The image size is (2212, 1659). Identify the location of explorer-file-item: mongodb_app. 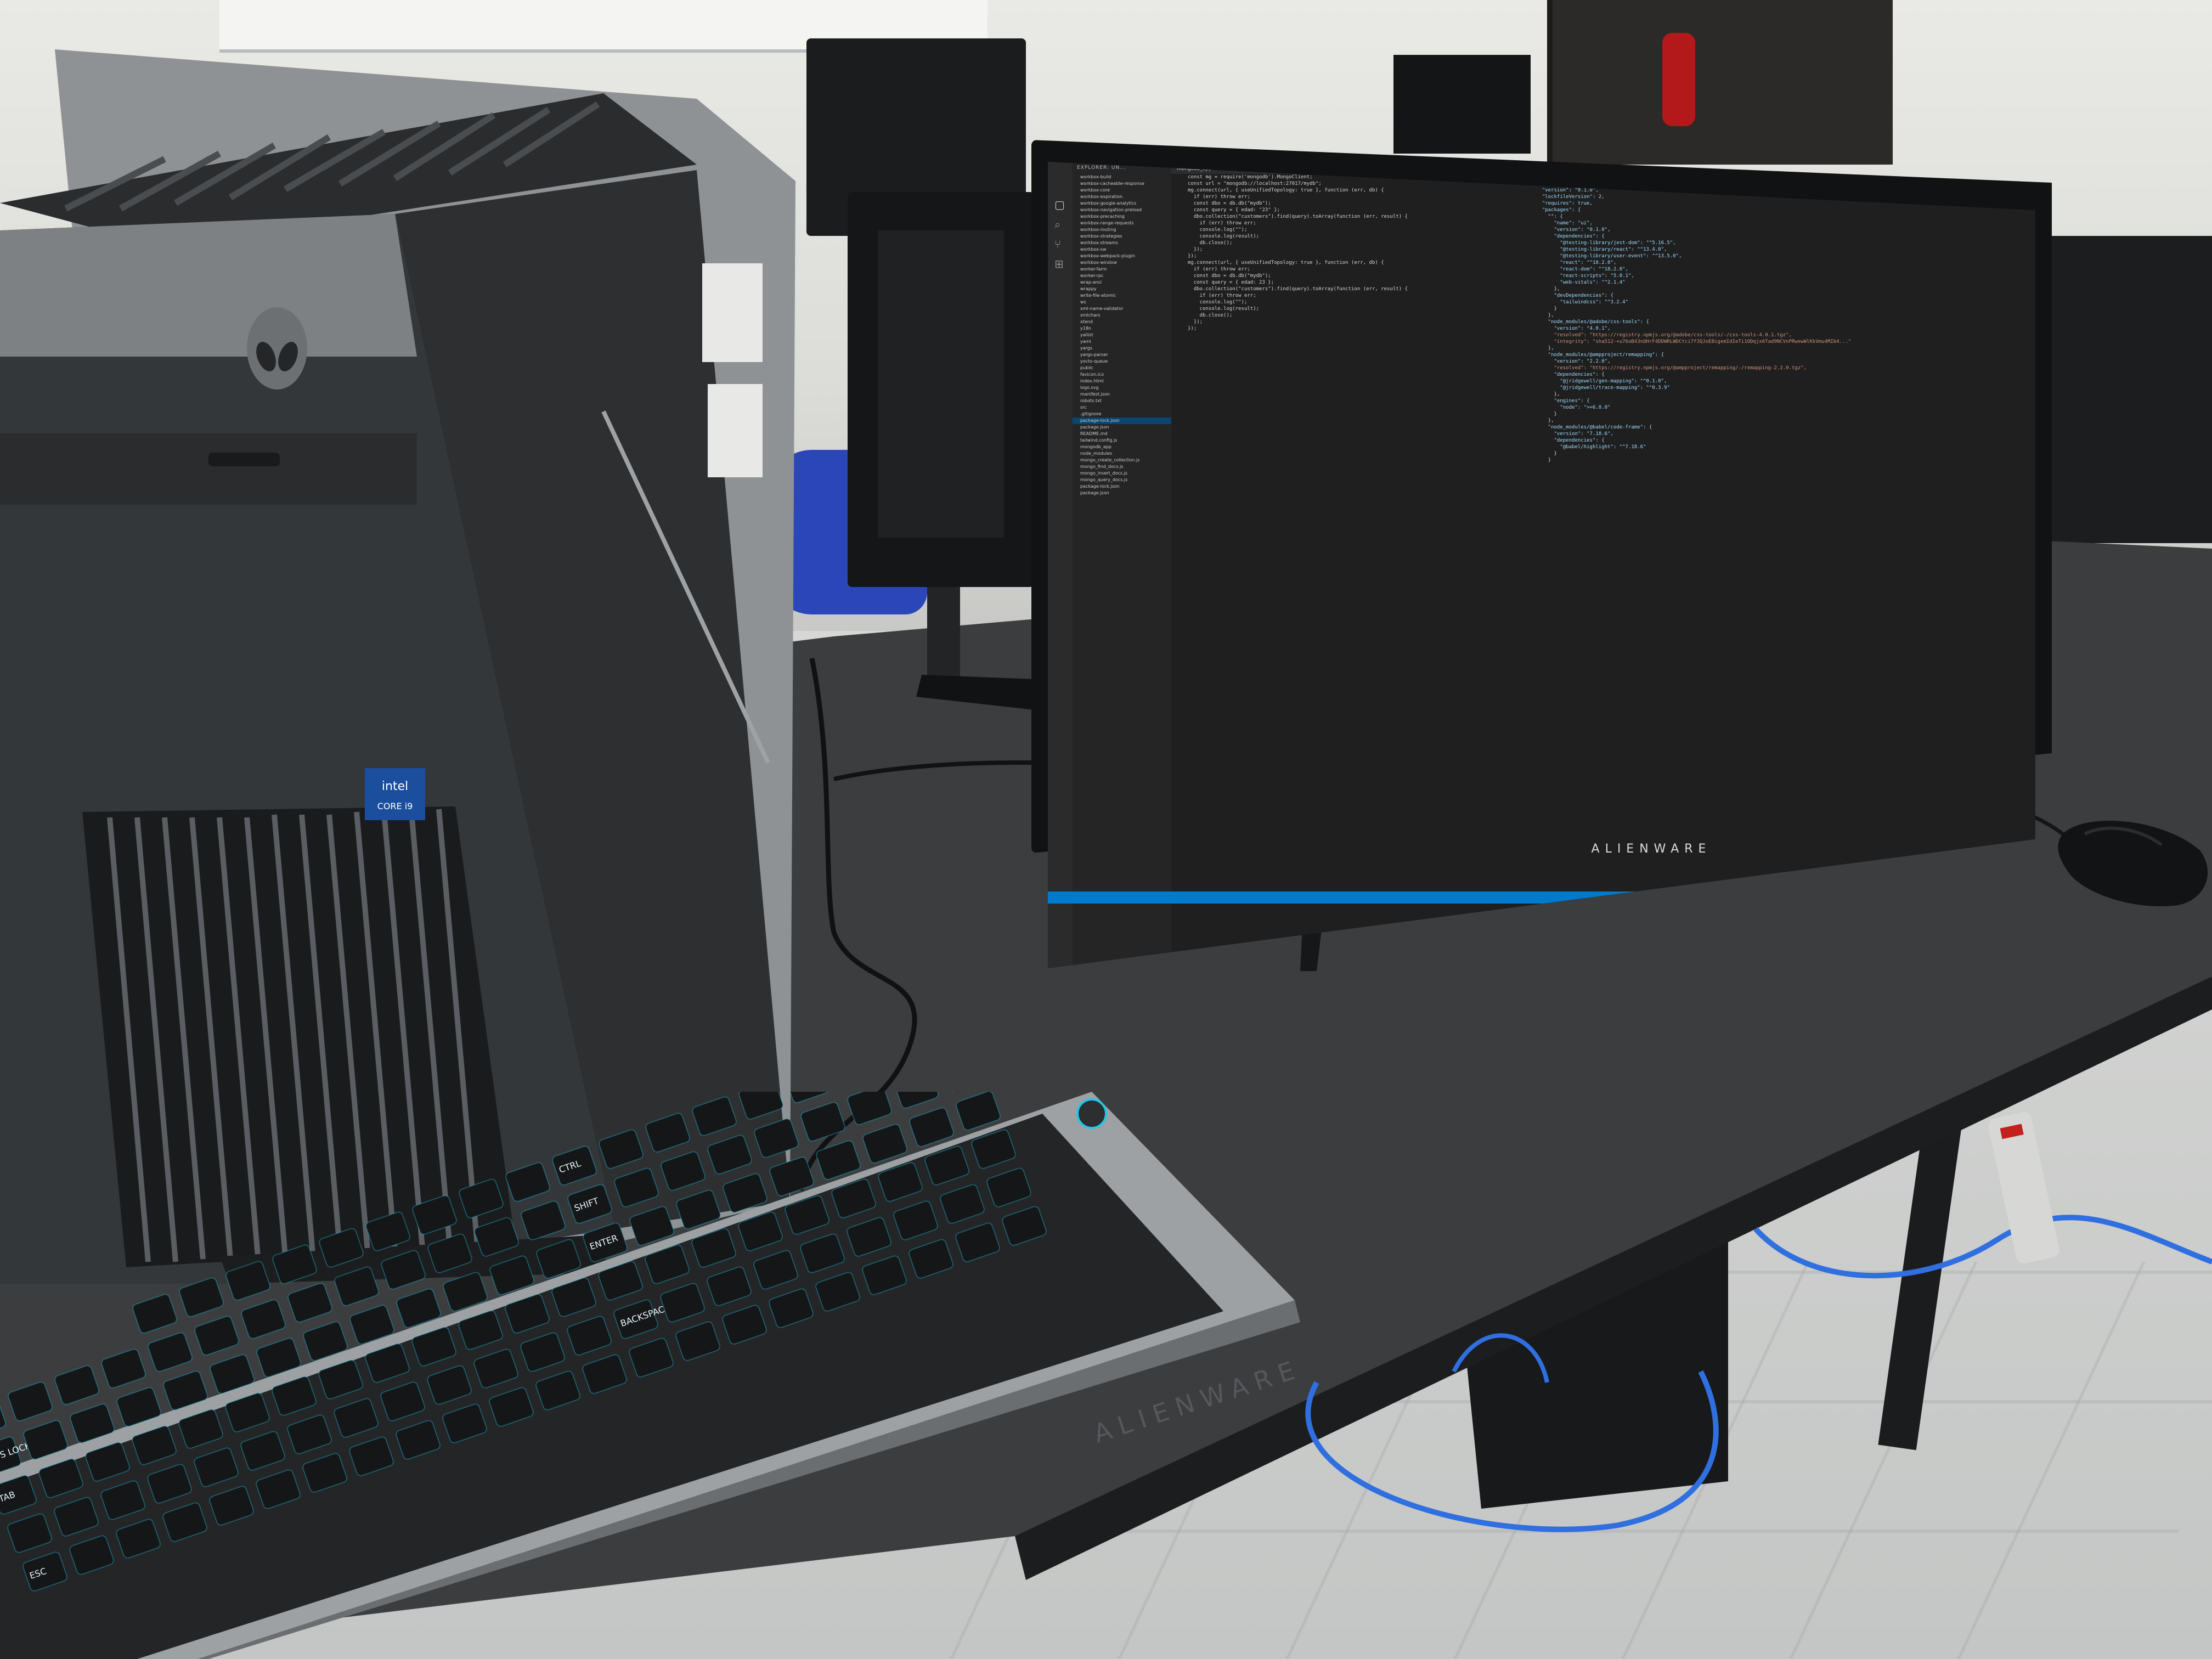
(1122, 447).